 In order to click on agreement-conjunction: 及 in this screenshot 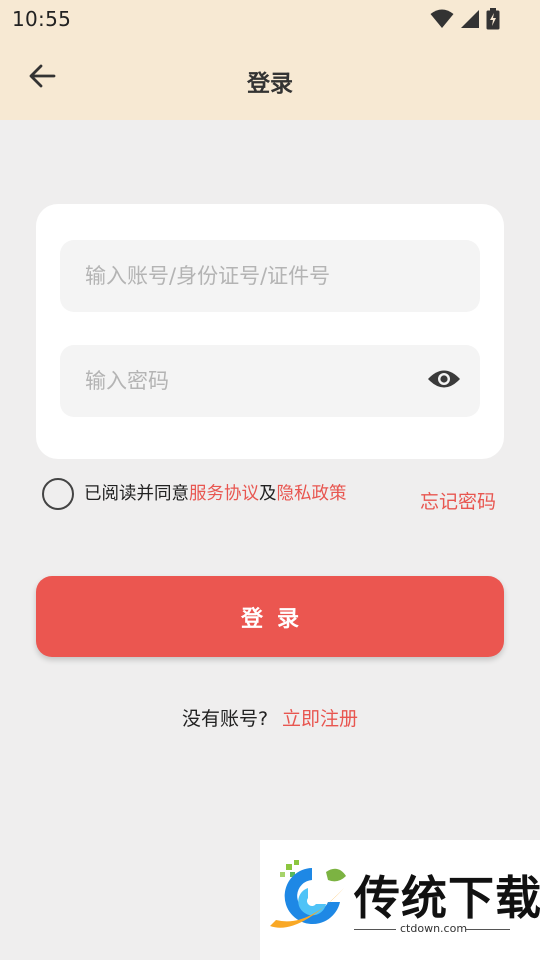, I will do `click(268, 493)`.